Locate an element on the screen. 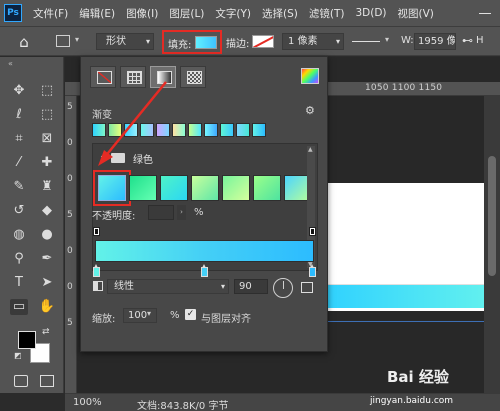 The height and width of the screenshot is (411, 500). gradient-swatch-selected is located at coordinates (112, 188).